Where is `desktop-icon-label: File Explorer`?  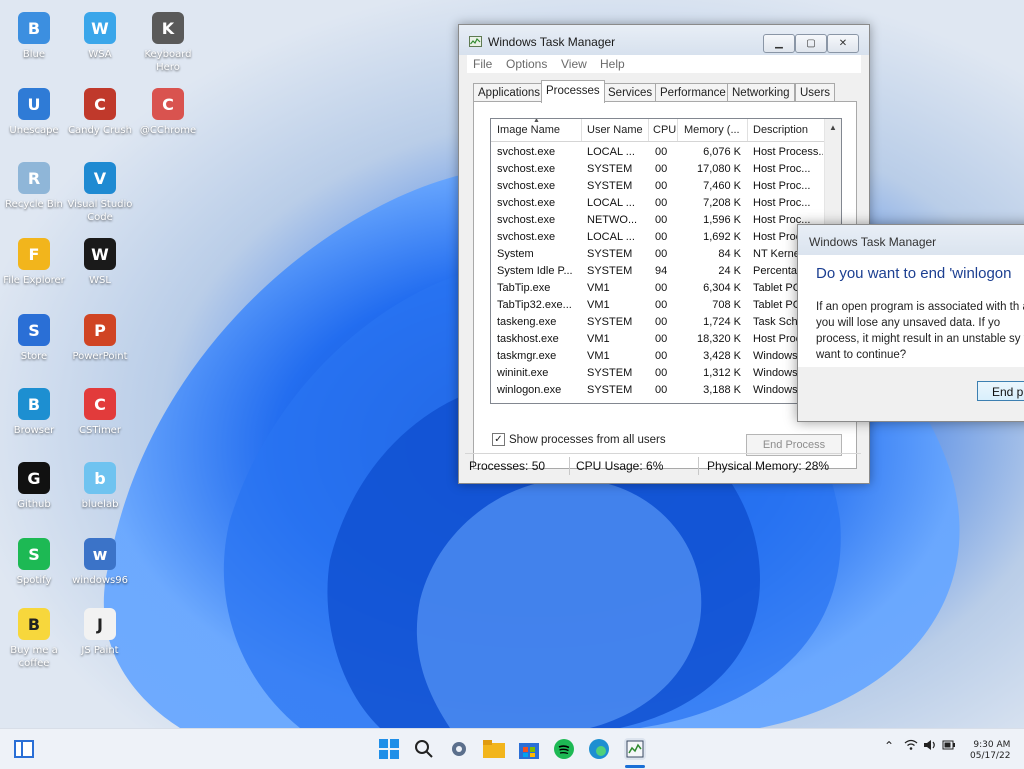 desktop-icon-label: File Explorer is located at coordinates (34, 280).